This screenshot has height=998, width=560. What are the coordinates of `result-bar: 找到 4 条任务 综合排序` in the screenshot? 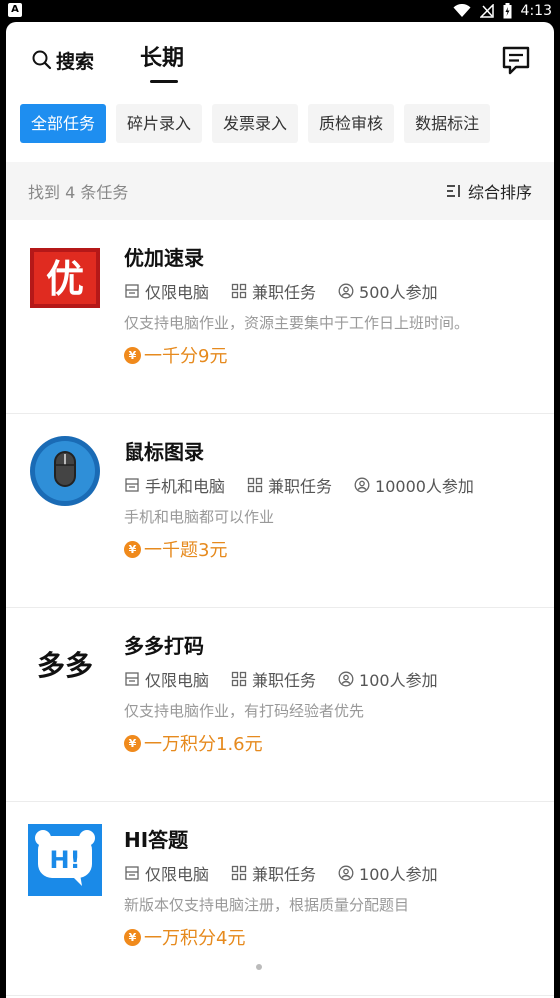 It's located at (280, 191).